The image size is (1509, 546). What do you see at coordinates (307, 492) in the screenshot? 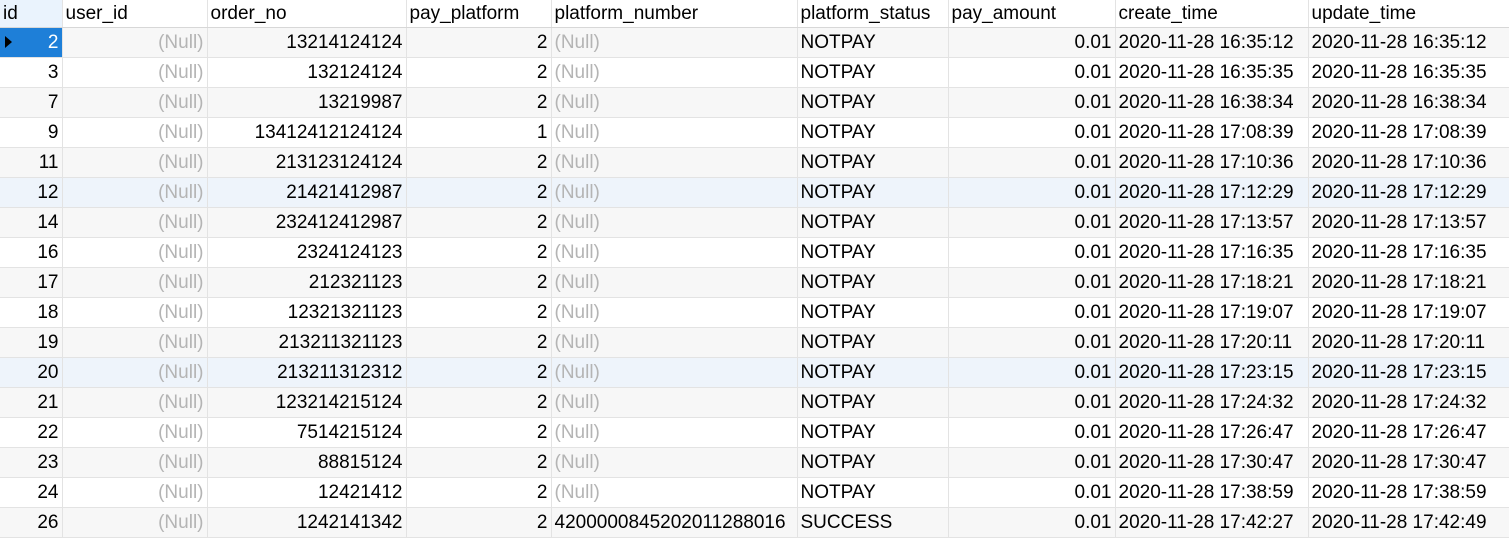
I see `cell-order-no: 12421412` at bounding box center [307, 492].